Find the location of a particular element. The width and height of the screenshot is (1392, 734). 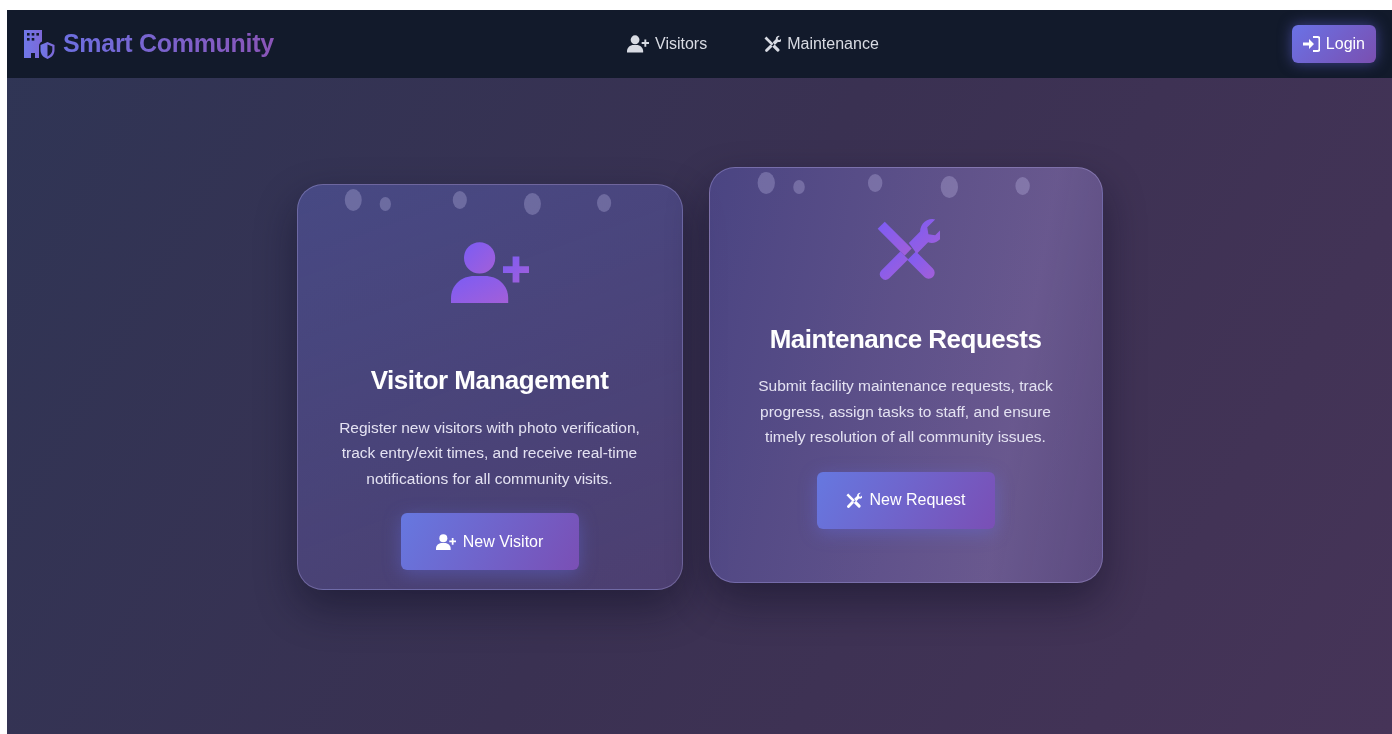

nav-link: Visitors is located at coordinates (667, 44).